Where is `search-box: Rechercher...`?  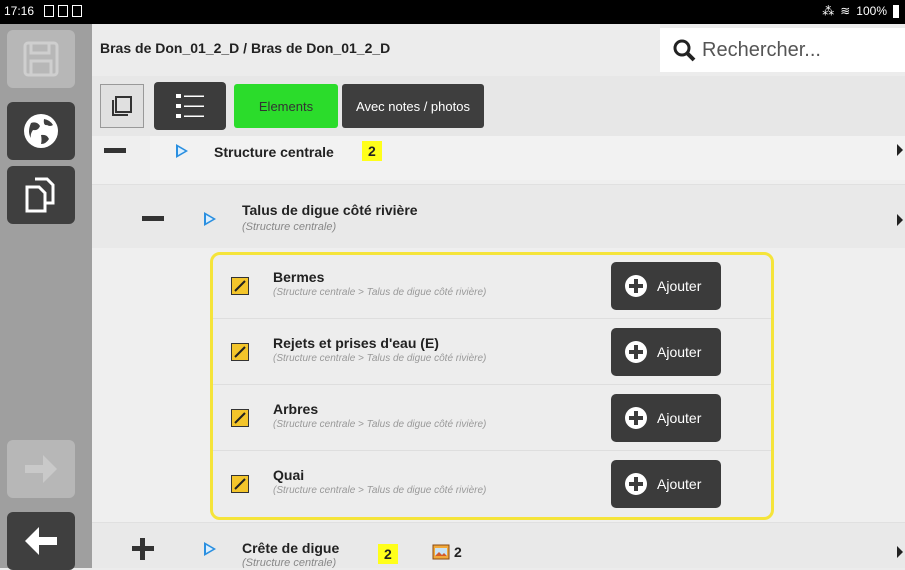
search-box: Rechercher... is located at coordinates (782, 50).